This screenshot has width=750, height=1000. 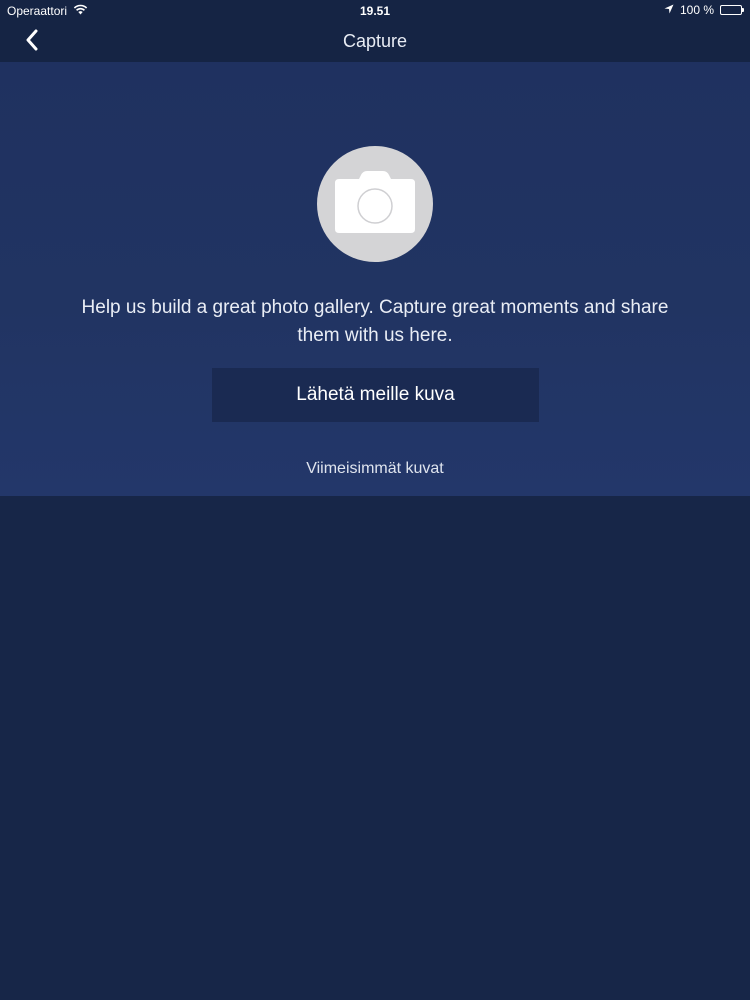 I want to click on battery-percentage: 100 %, so click(x=696, y=10).